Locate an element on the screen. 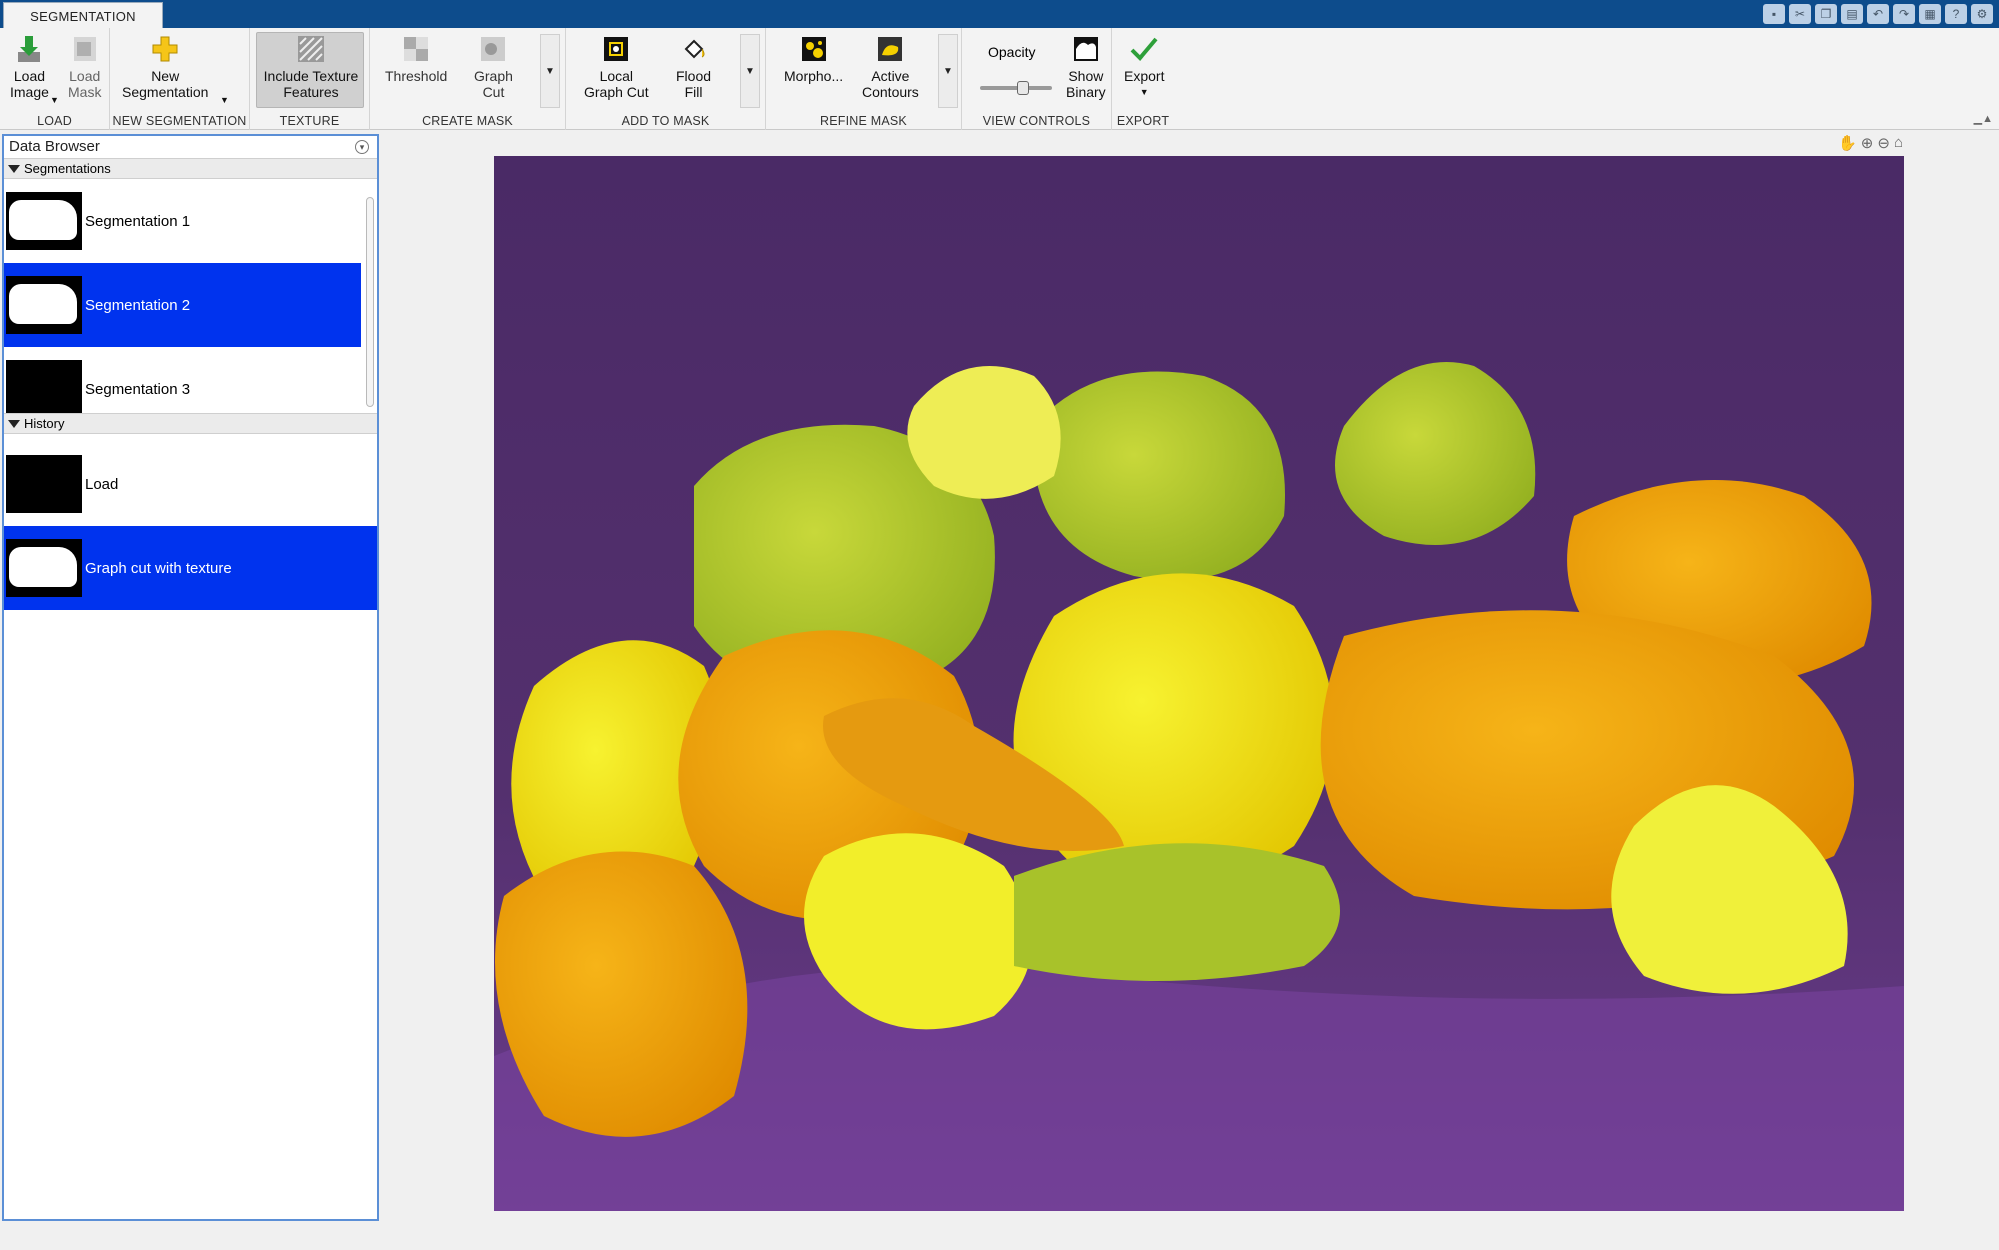 This screenshot has height=1250, width=1999. chevron-down-icon: ▼ is located at coordinates (948, 71).